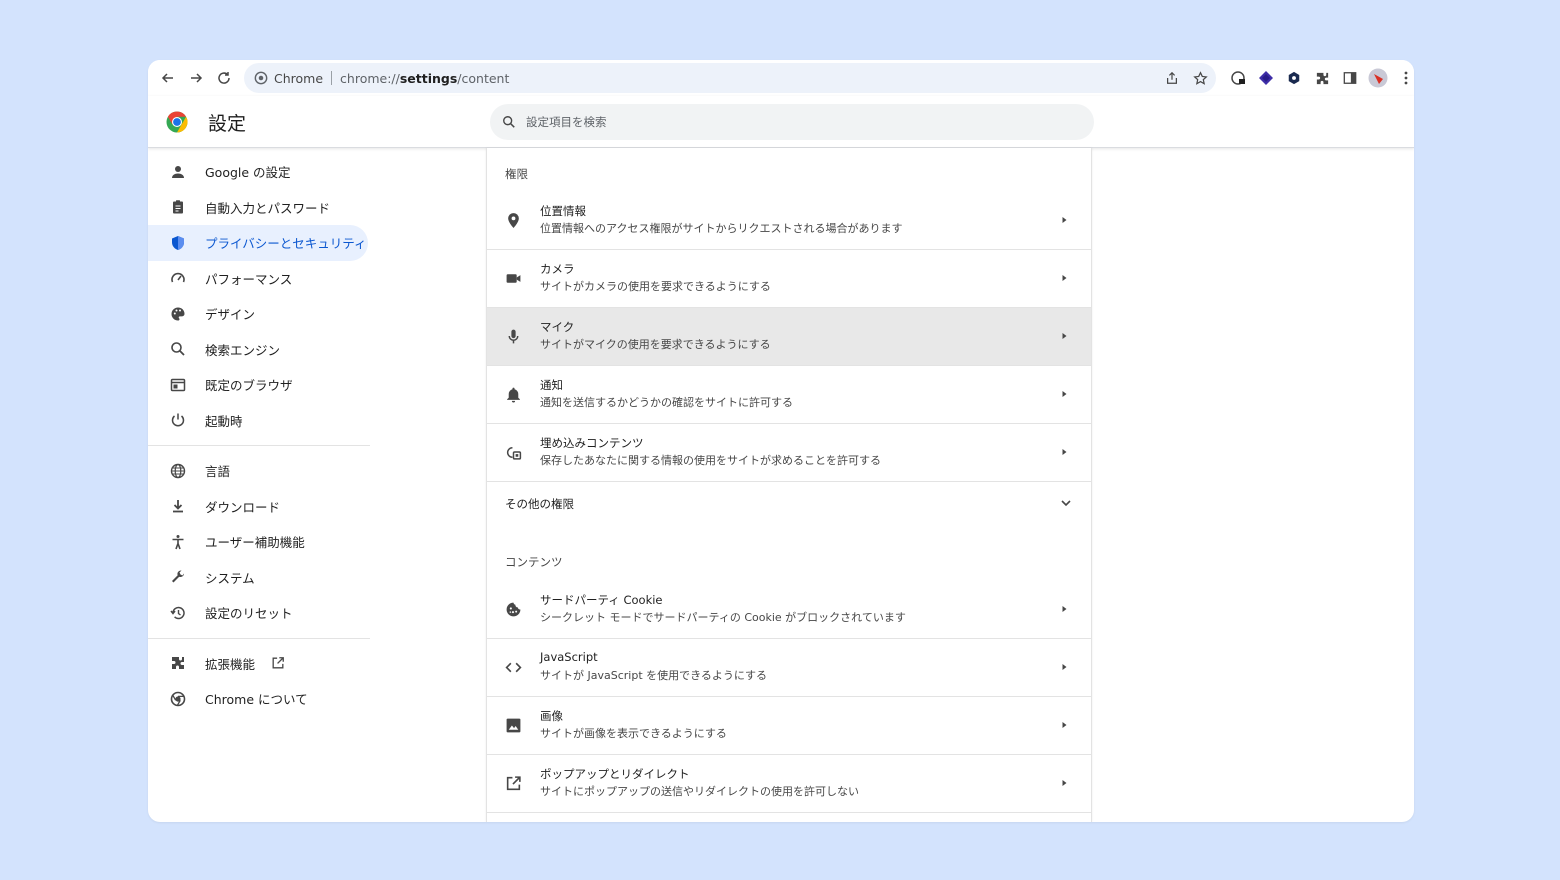  I want to click on share-button, so click(1172, 78).